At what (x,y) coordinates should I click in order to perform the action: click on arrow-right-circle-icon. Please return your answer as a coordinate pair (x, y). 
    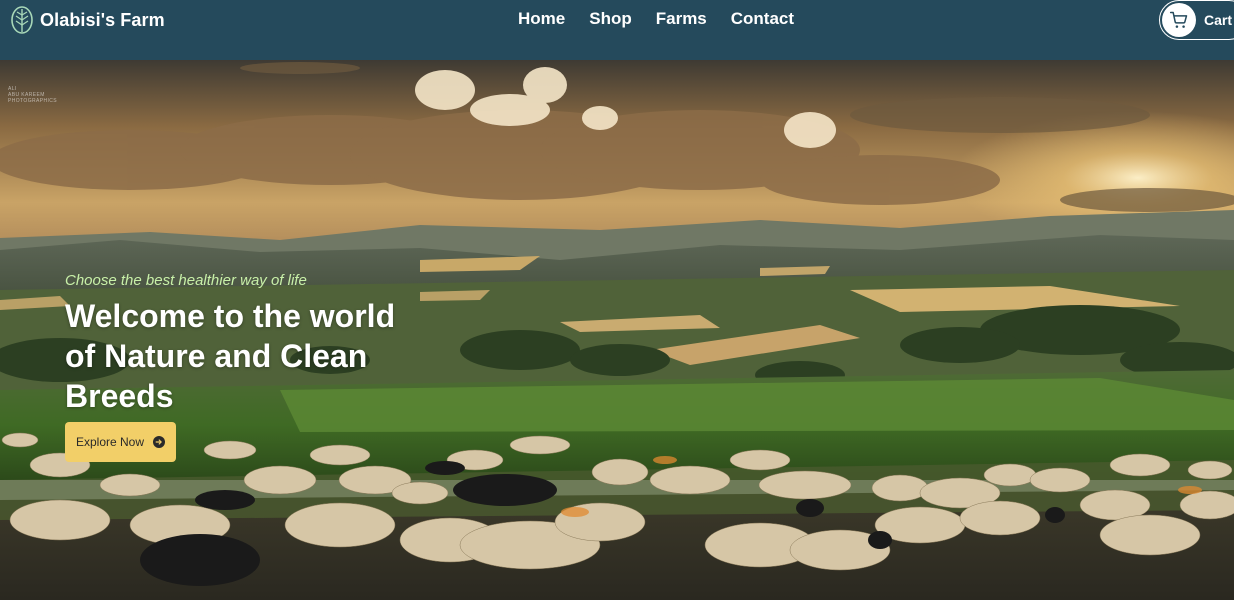
    Looking at the image, I should click on (159, 442).